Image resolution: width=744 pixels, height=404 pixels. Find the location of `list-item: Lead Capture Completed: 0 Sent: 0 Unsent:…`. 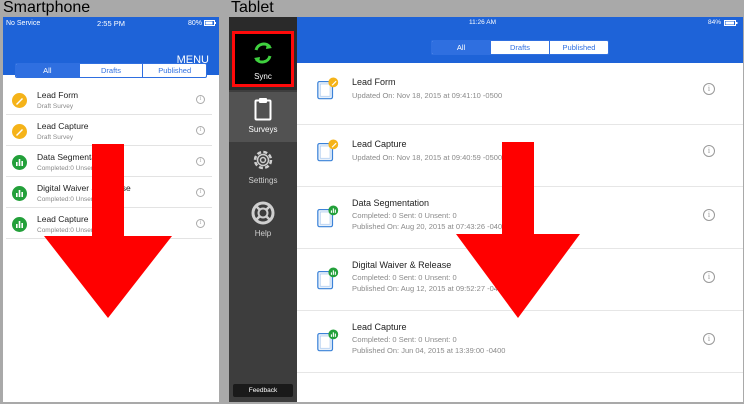

list-item: Lead Capture Completed: 0 Sent: 0 Unsent:… is located at coordinates (520, 342).